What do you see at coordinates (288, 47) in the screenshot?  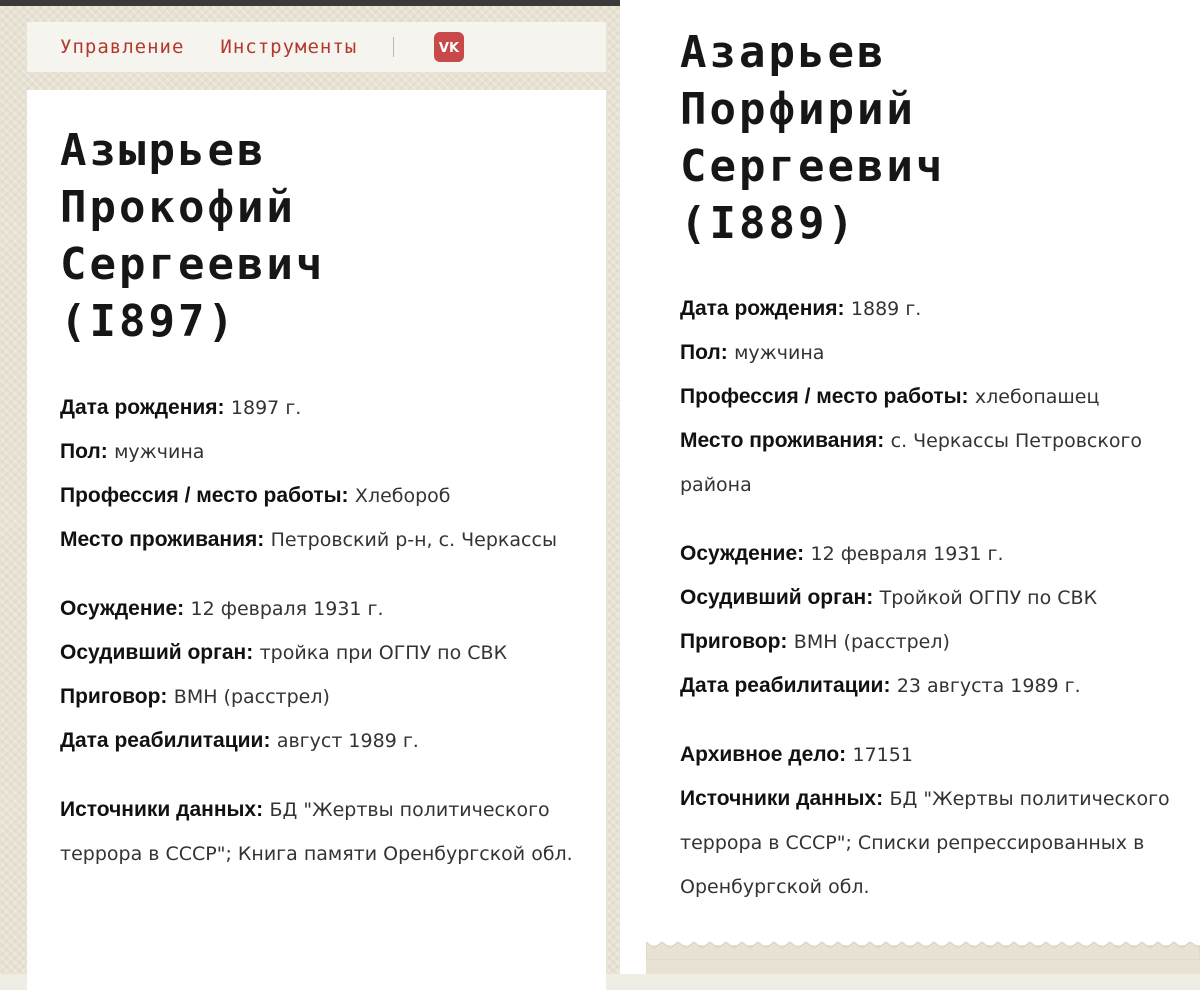 I see `nav-link-tools: Инструменты` at bounding box center [288, 47].